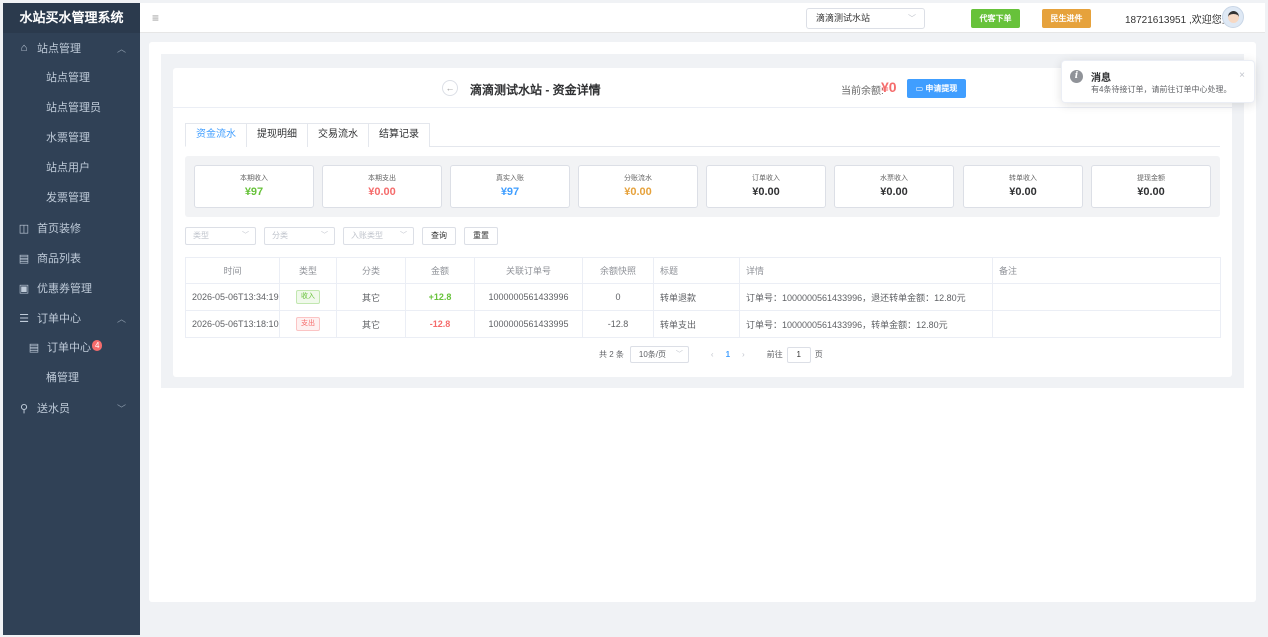  Describe the element at coordinates (618, 270) in the screenshot. I see `col-balance: 余额快照` at that location.